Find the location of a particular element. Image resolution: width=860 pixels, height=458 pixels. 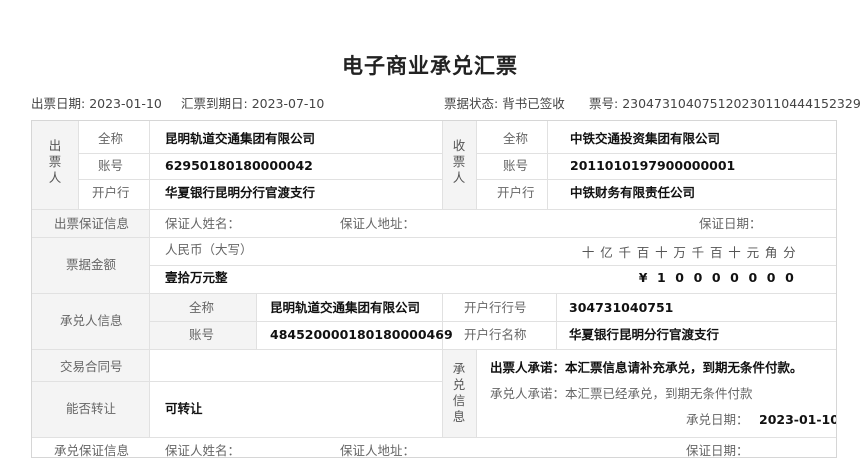

due-date: 汇票到期日: 2023-07-10 is located at coordinates (252, 102).